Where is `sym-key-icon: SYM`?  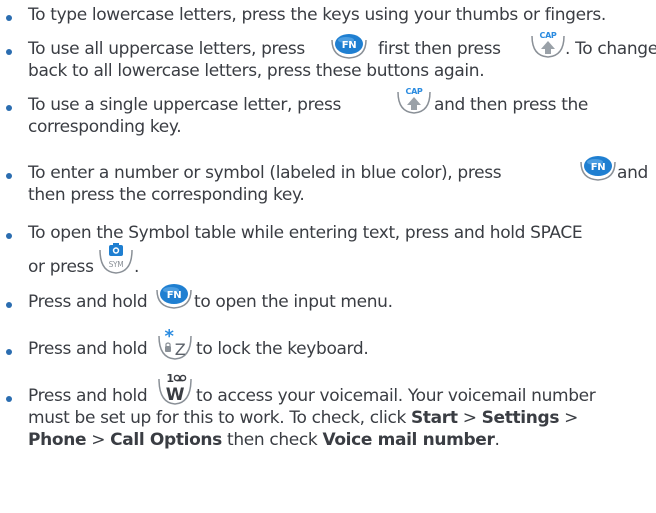 sym-key-icon: SYM is located at coordinates (116, 258).